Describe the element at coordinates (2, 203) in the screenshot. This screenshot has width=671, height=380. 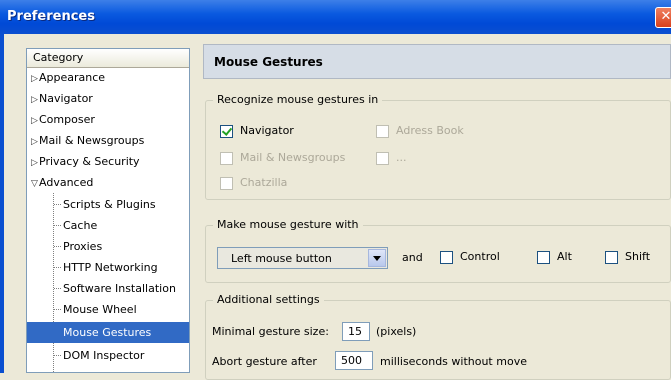
I see `window-frame` at that location.